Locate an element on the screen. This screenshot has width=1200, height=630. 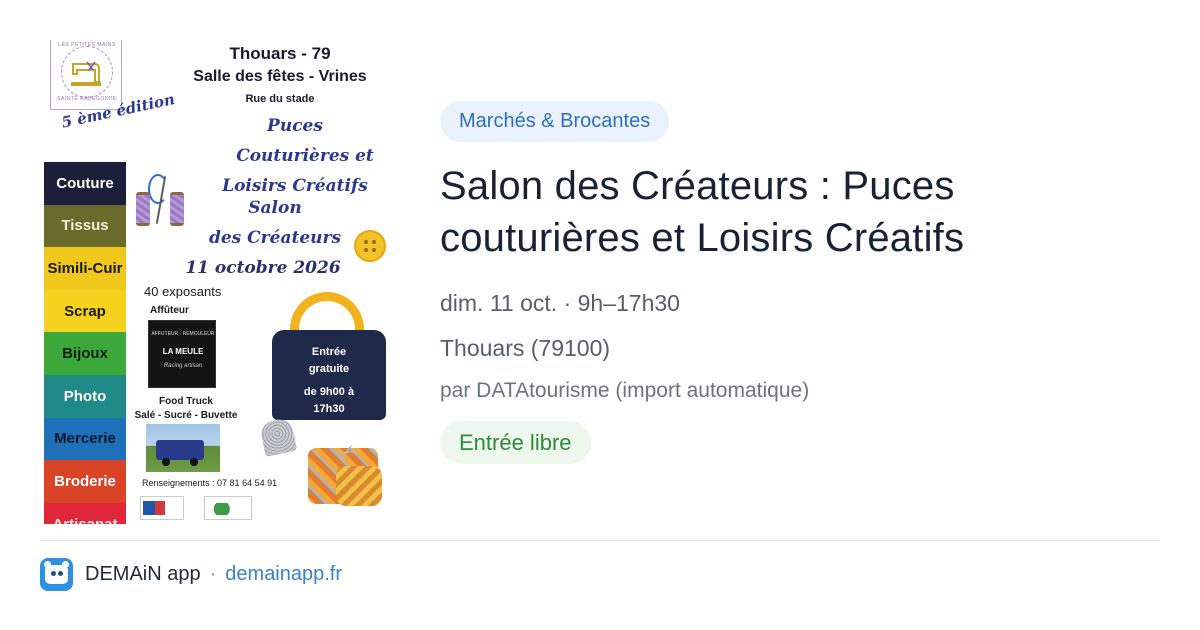
poster-street: Rue du stade is located at coordinates (280, 99).